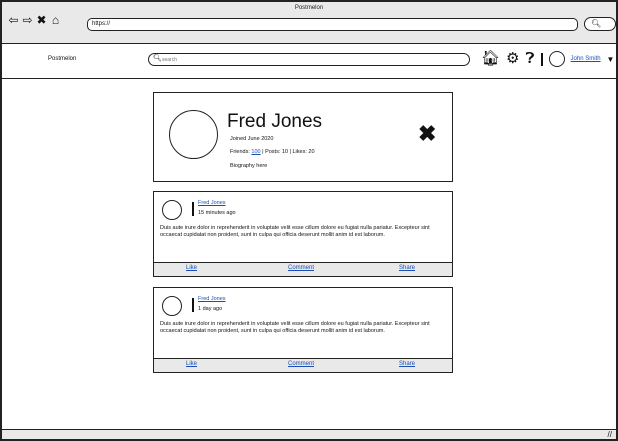 The height and width of the screenshot is (441, 618). Describe the element at coordinates (62, 59) in the screenshot. I see `brand-name: Postmelon` at that location.